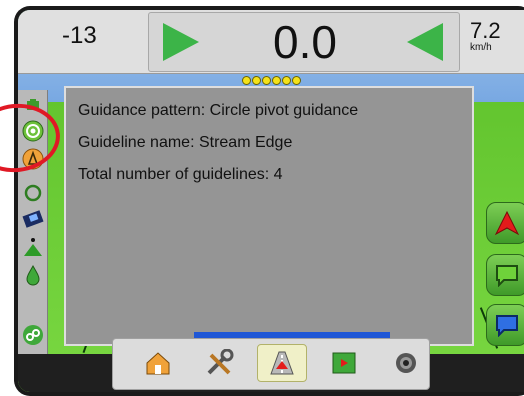 The image size is (524, 396). What do you see at coordinates (180, 174) in the screenshot?
I see `total-guidelines-text: Total number of guidelines: 4` at bounding box center [180, 174].